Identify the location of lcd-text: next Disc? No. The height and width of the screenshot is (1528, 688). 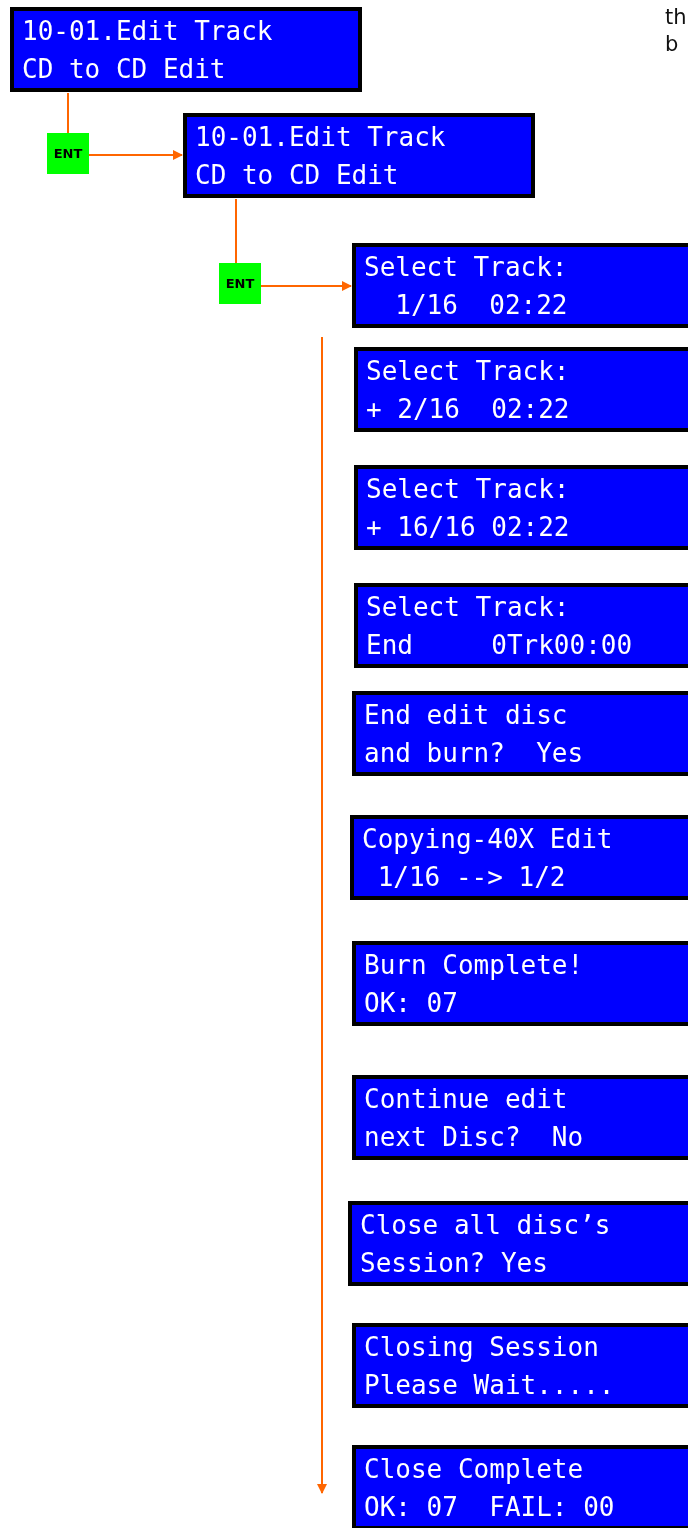
(474, 1137).